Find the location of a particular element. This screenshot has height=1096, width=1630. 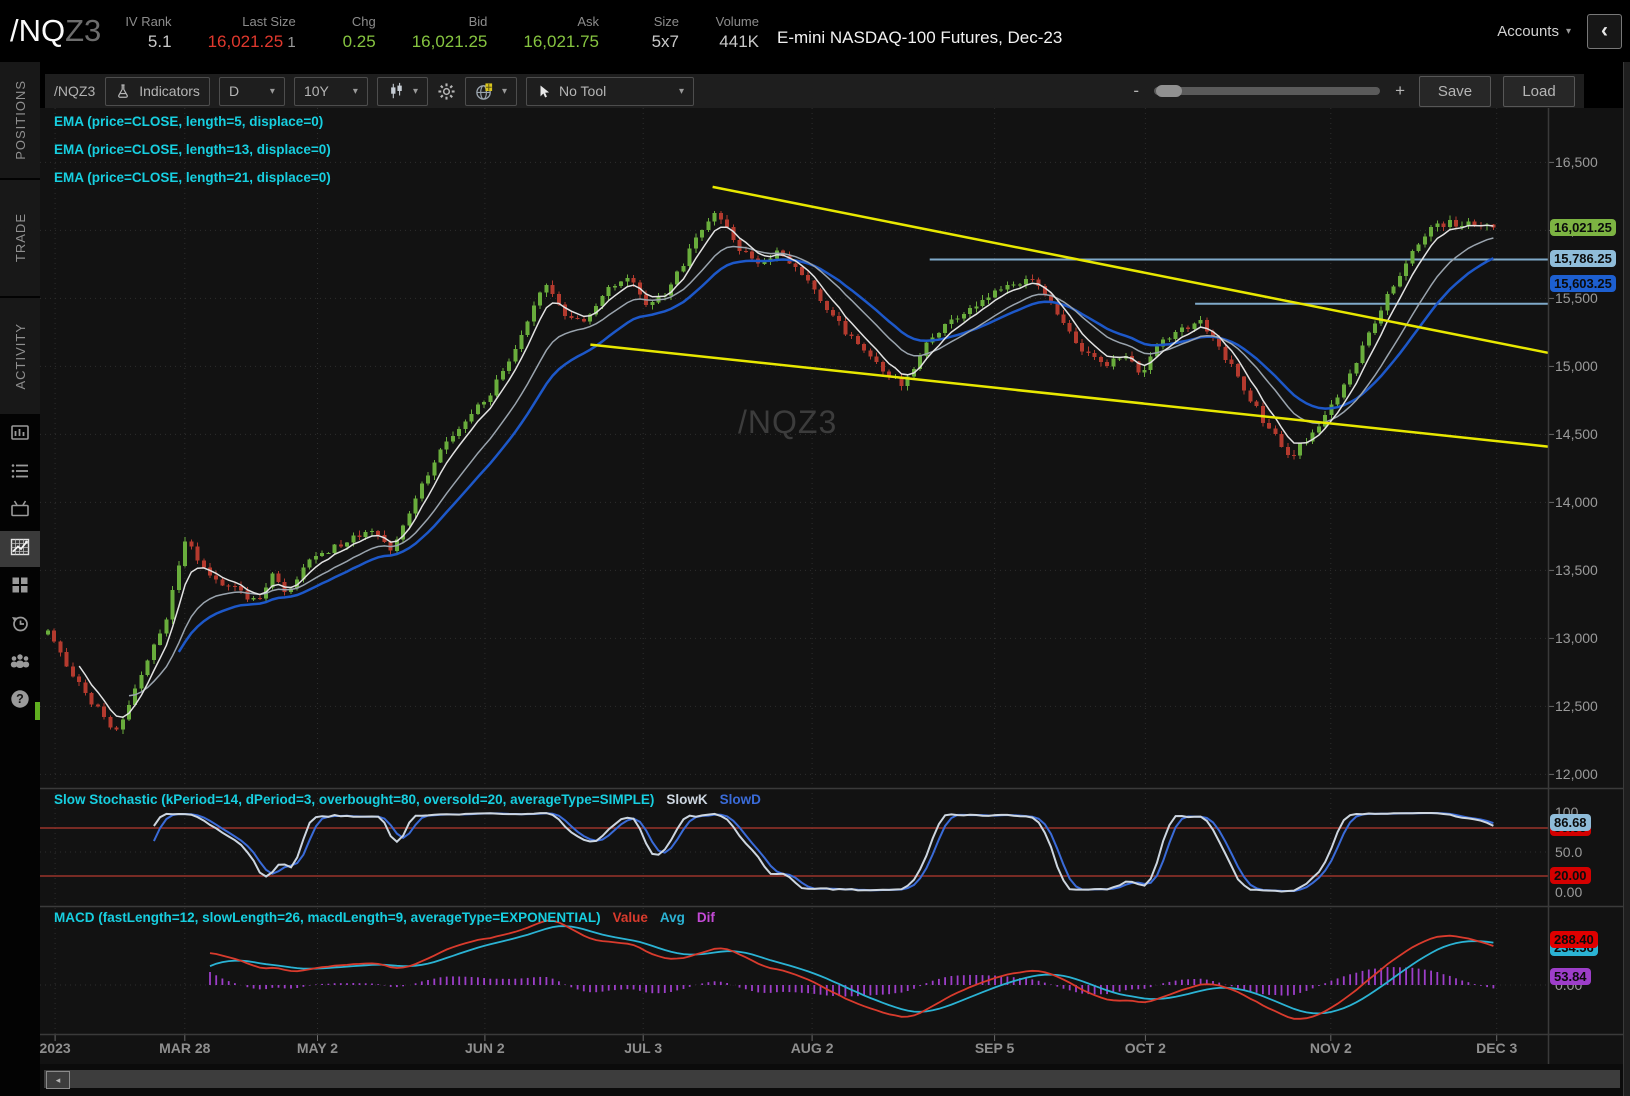

quote-stat-bid: Bid 16,021.25 is located at coordinates (449, 32).